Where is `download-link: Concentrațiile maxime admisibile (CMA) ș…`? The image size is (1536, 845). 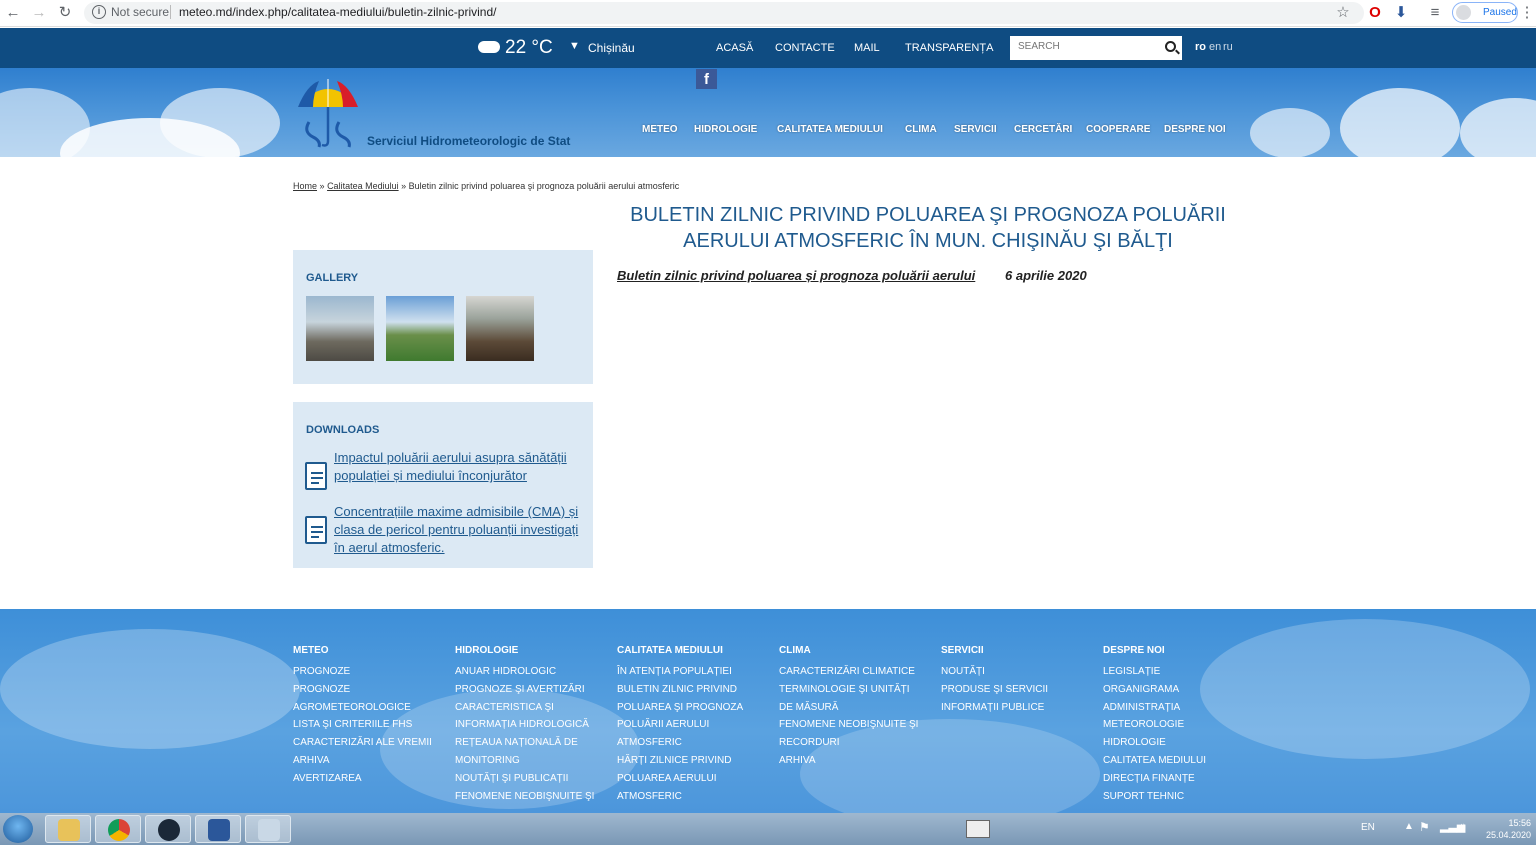
download-link: Concentrațiile maxime admisibile (CMA) ș… is located at coordinates (459, 530).